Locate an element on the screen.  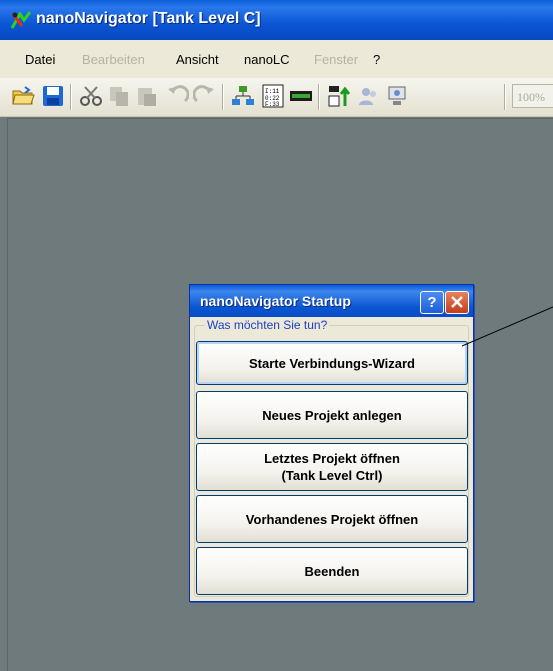
copy-icon is located at coordinates (119, 96).